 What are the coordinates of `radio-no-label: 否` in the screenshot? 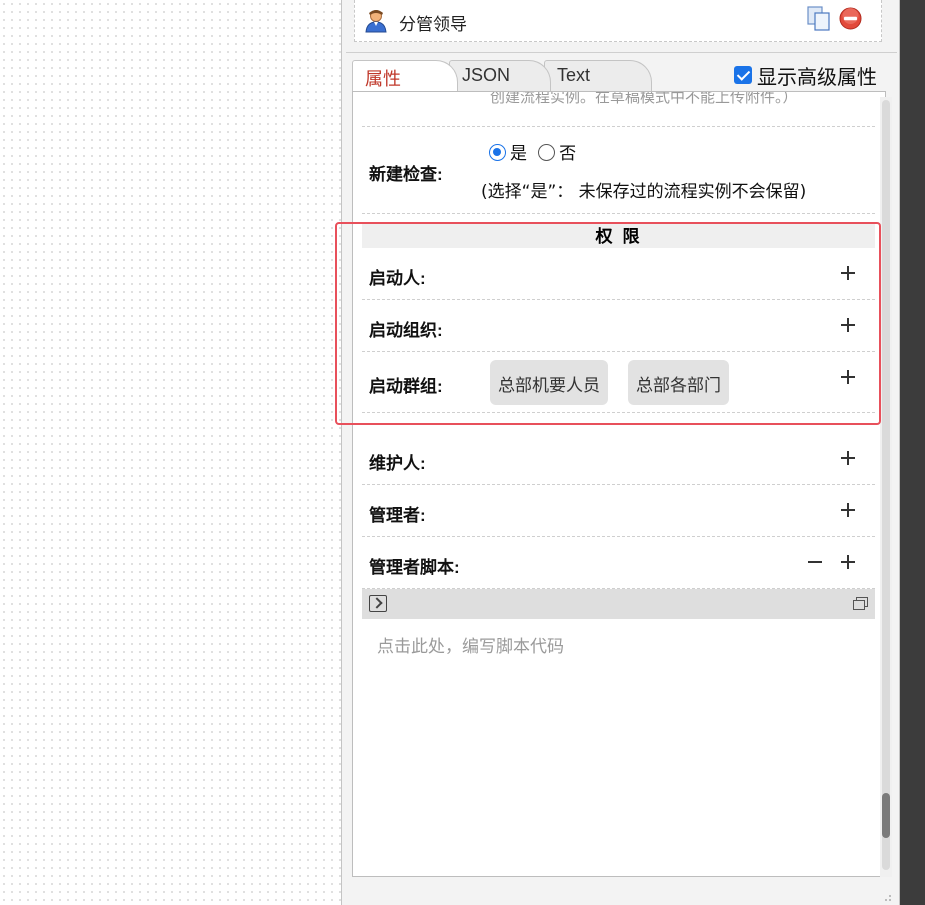 It's located at (568, 154).